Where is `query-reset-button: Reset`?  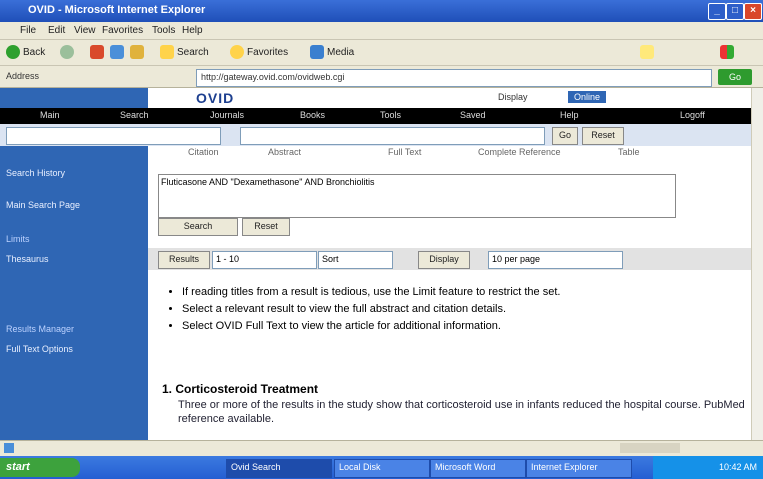
query-reset-button: Reset is located at coordinates (266, 227).